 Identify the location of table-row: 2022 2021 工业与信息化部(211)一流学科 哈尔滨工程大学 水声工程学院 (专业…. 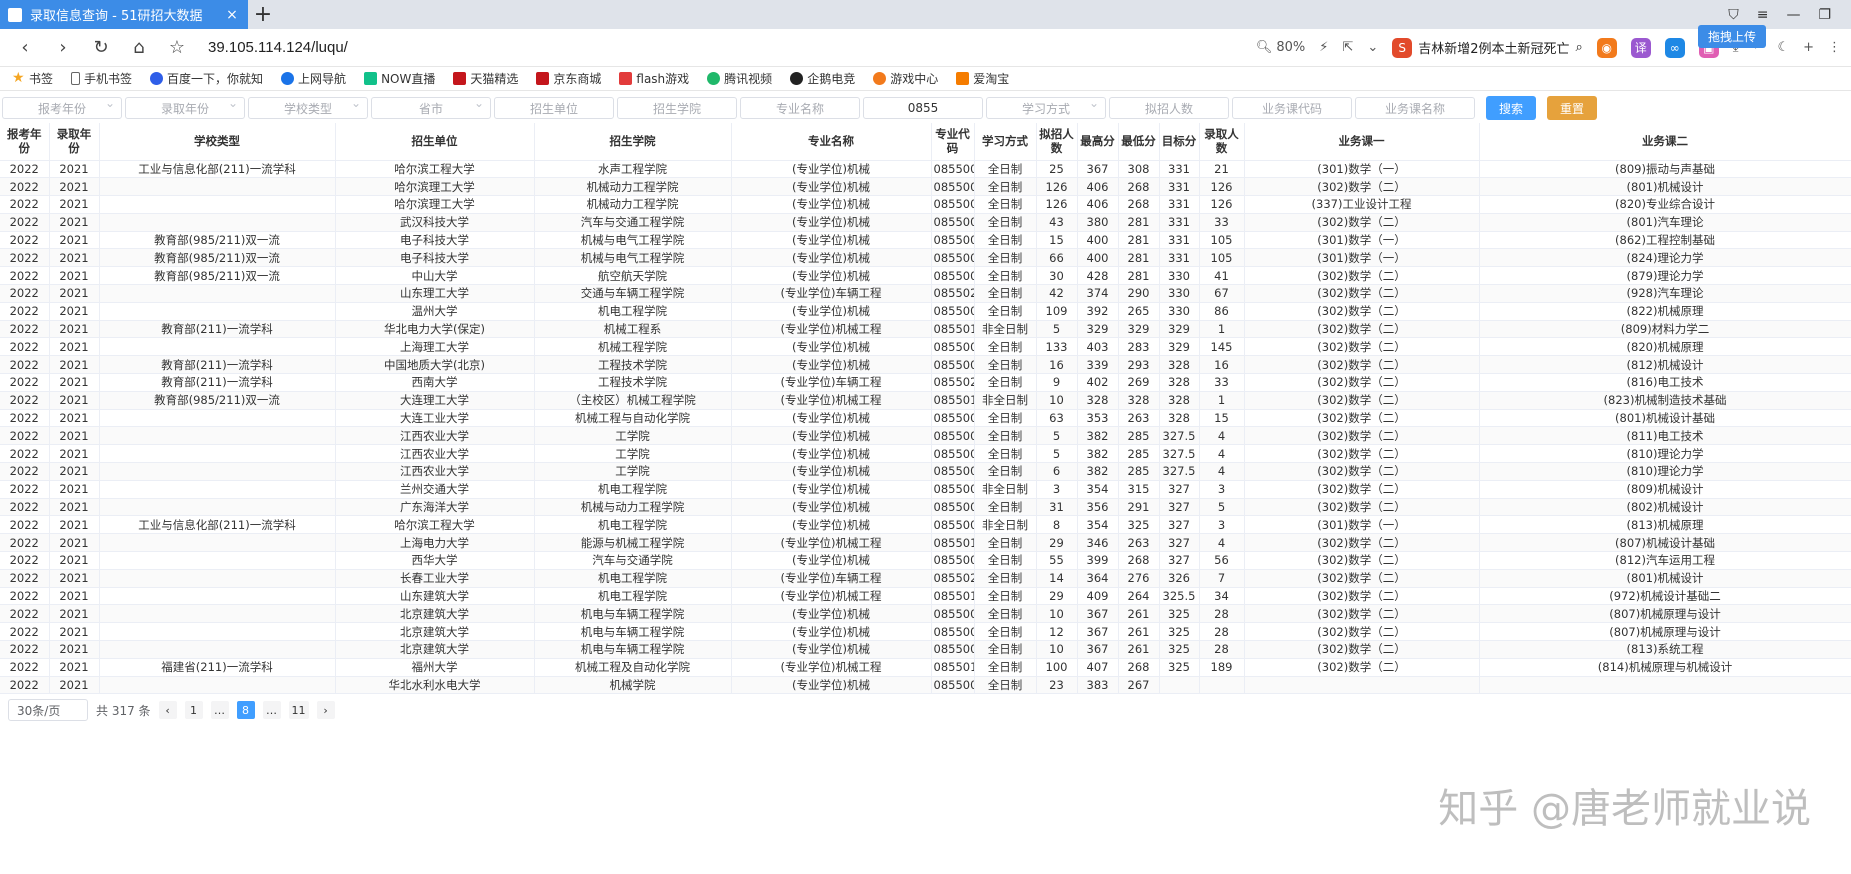
(925, 169).